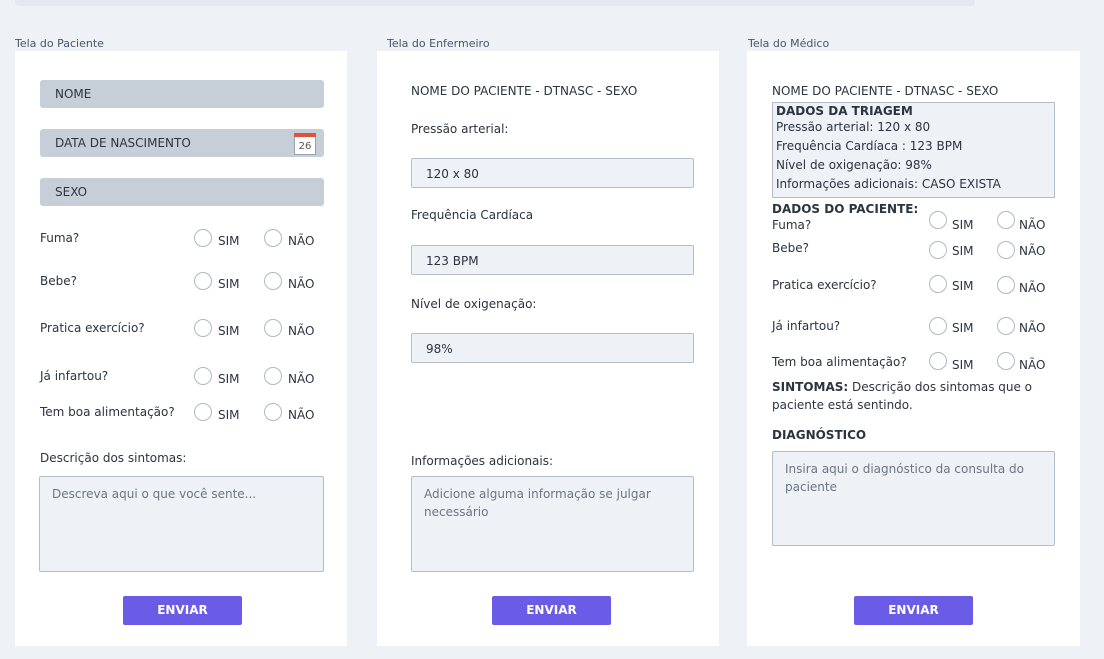  What do you see at coordinates (854, 165) in the screenshot?
I see `triage-line: Nível de oxigenação: 98%` at bounding box center [854, 165].